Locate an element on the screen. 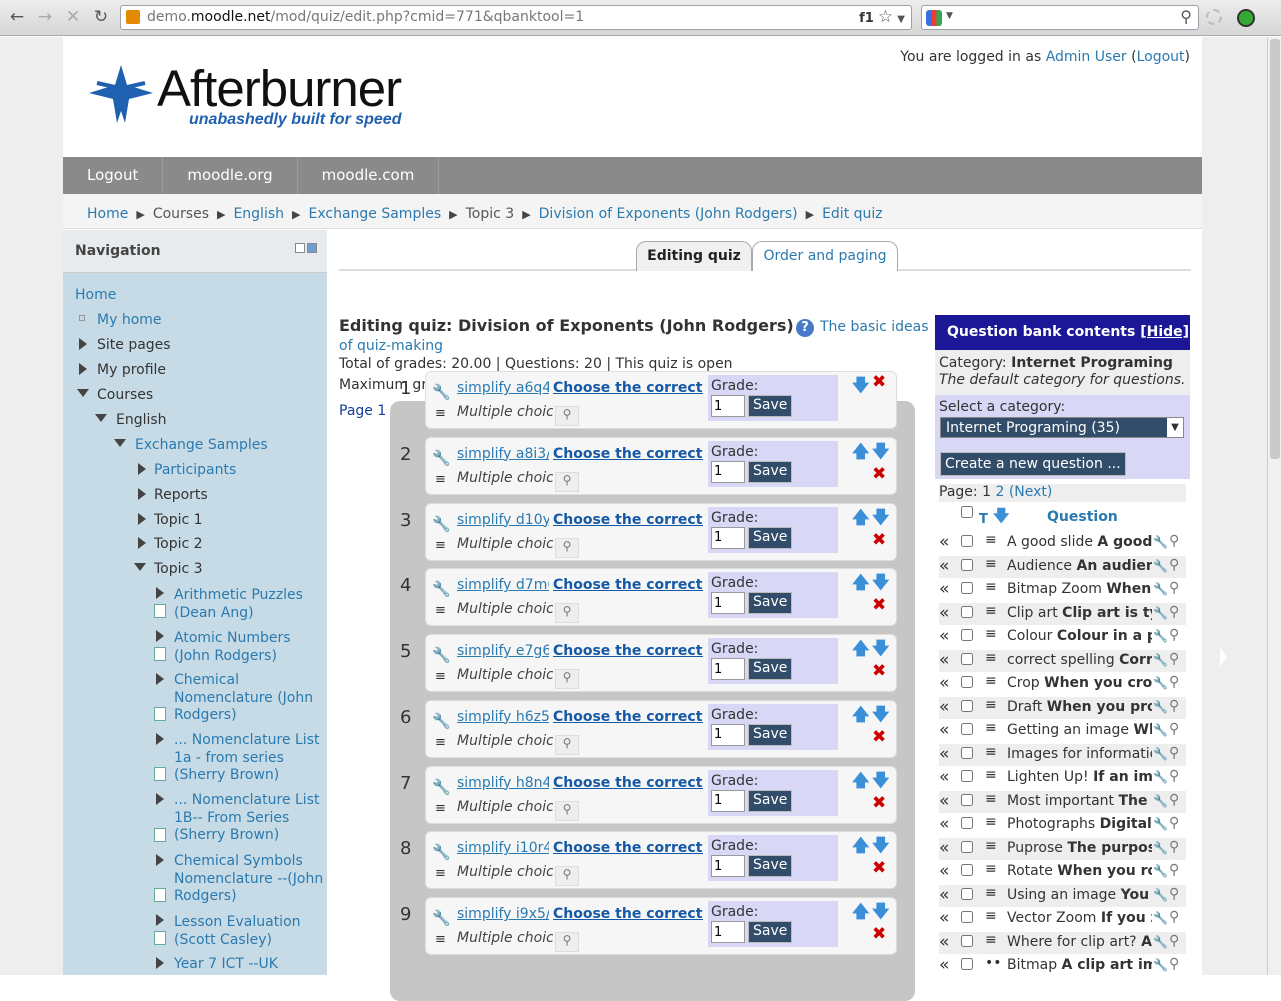  nav-home: Home is located at coordinates (95, 295).